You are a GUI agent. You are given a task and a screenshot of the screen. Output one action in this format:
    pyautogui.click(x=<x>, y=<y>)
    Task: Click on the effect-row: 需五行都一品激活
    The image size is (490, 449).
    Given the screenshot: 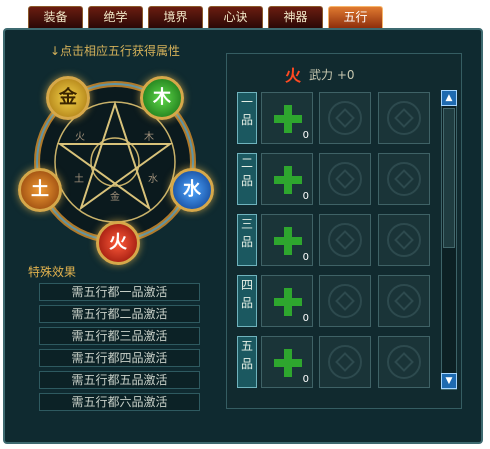 What is the action you would take?
    pyautogui.click(x=119, y=292)
    